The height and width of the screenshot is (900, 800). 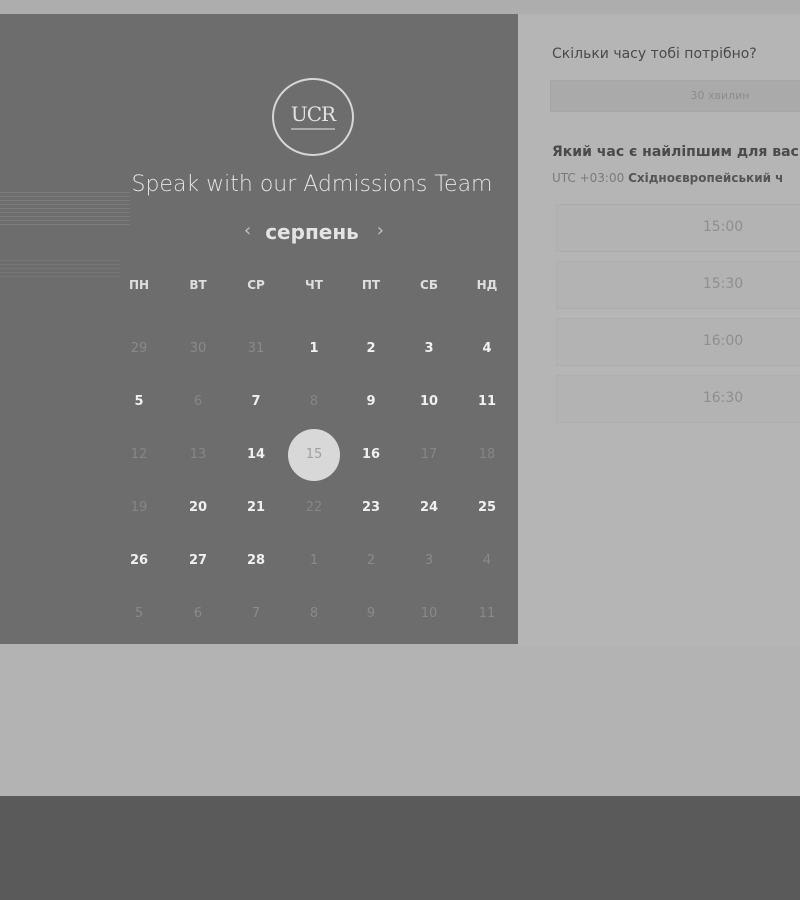 I want to click on duration-value: 30 хвилин, so click(x=720, y=95).